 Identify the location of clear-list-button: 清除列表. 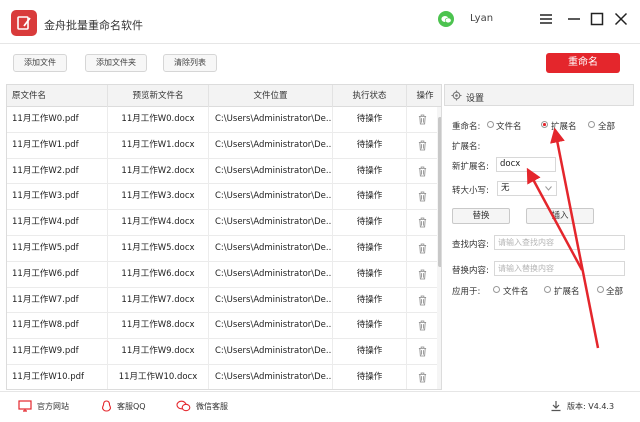
(190, 63).